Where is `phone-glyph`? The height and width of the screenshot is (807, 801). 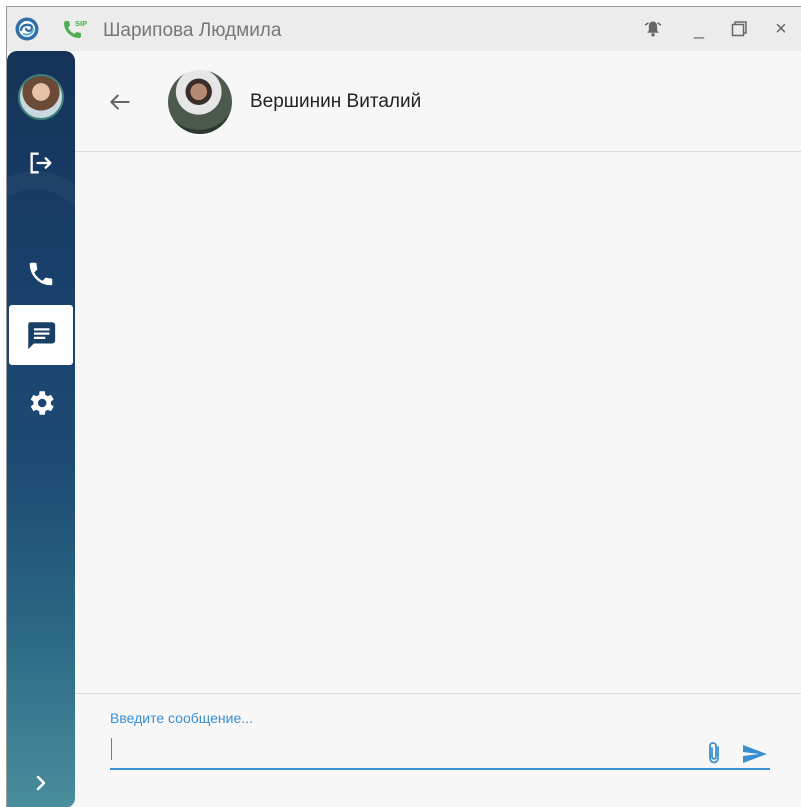
phone-glyph is located at coordinates (41, 274).